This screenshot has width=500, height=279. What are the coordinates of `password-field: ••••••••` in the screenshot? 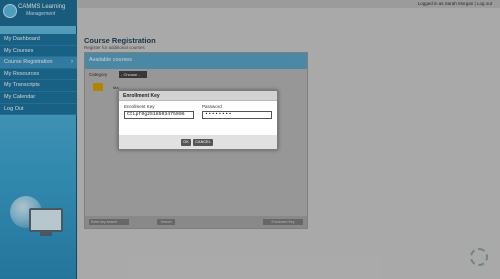 It's located at (237, 115).